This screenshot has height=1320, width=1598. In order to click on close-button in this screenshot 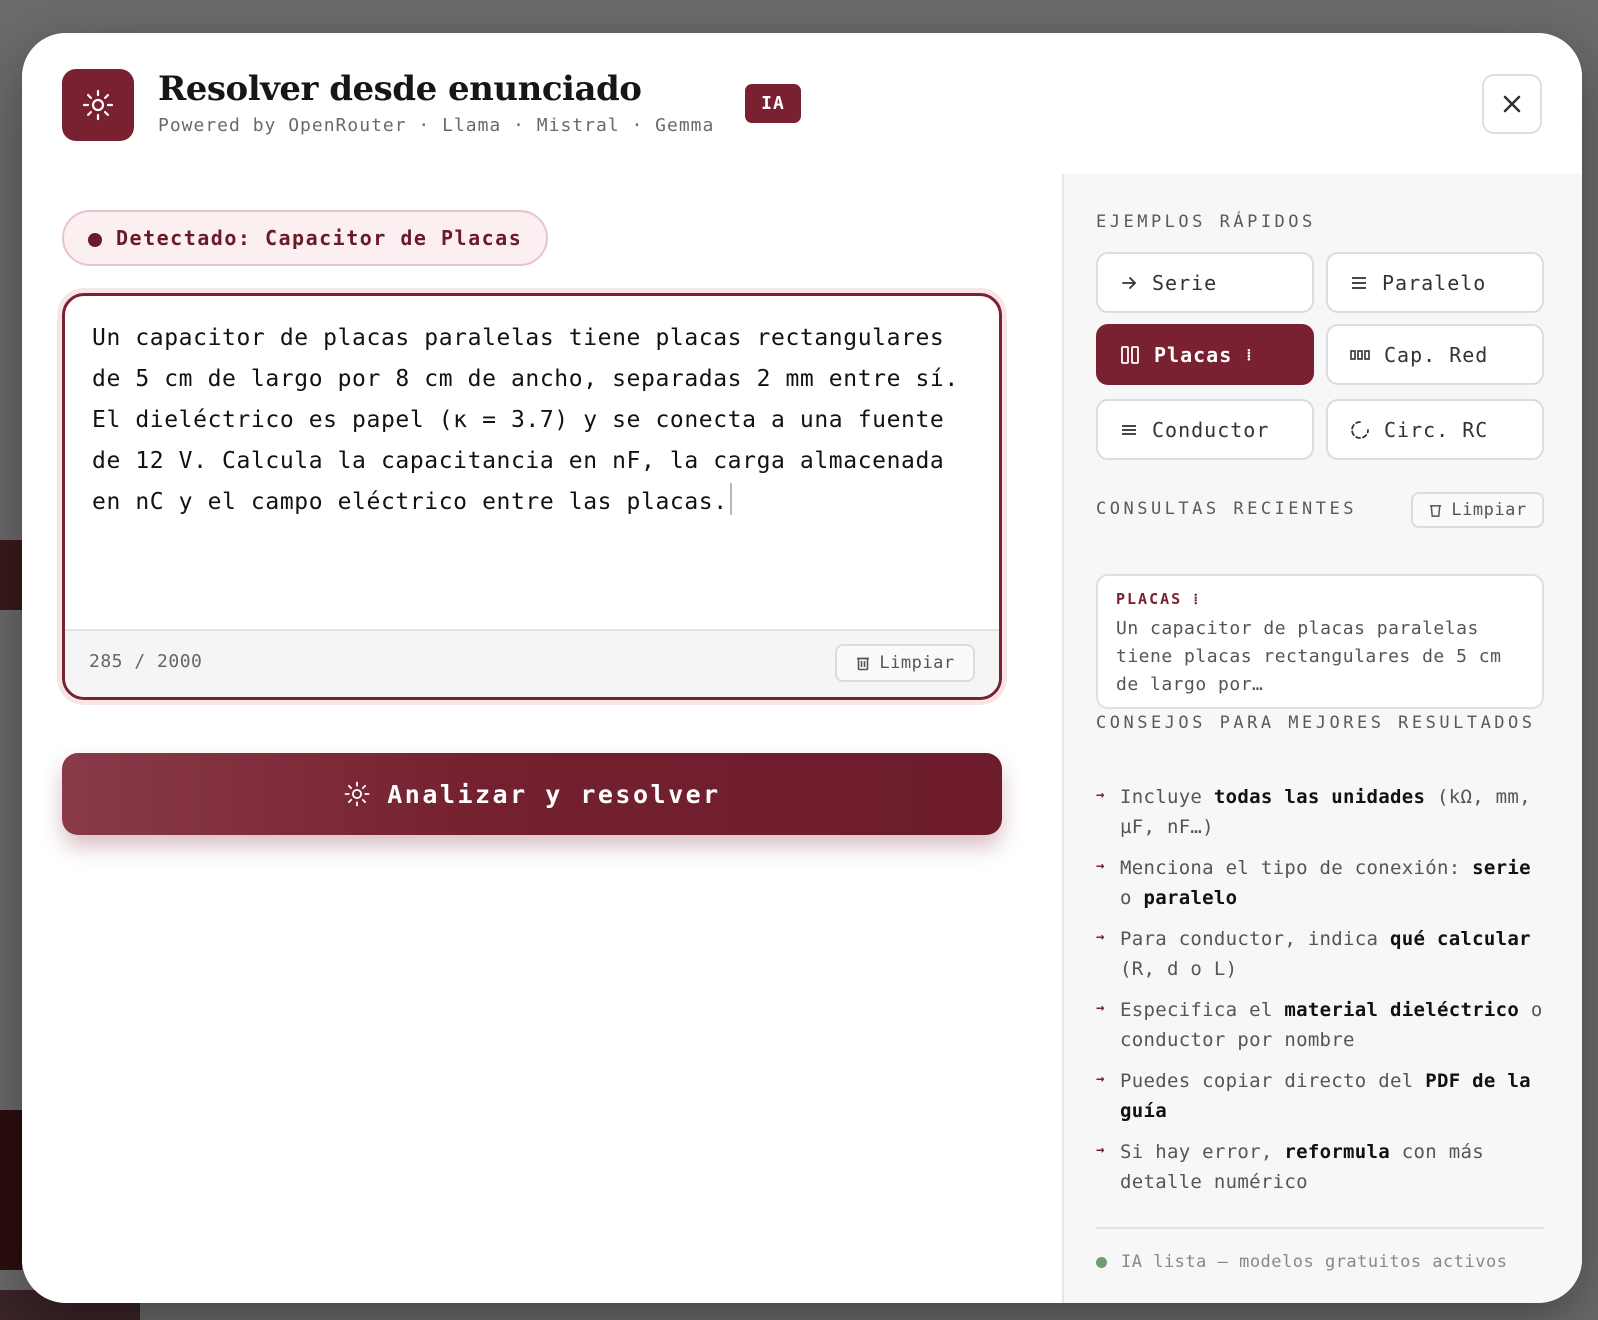, I will do `click(1512, 104)`.